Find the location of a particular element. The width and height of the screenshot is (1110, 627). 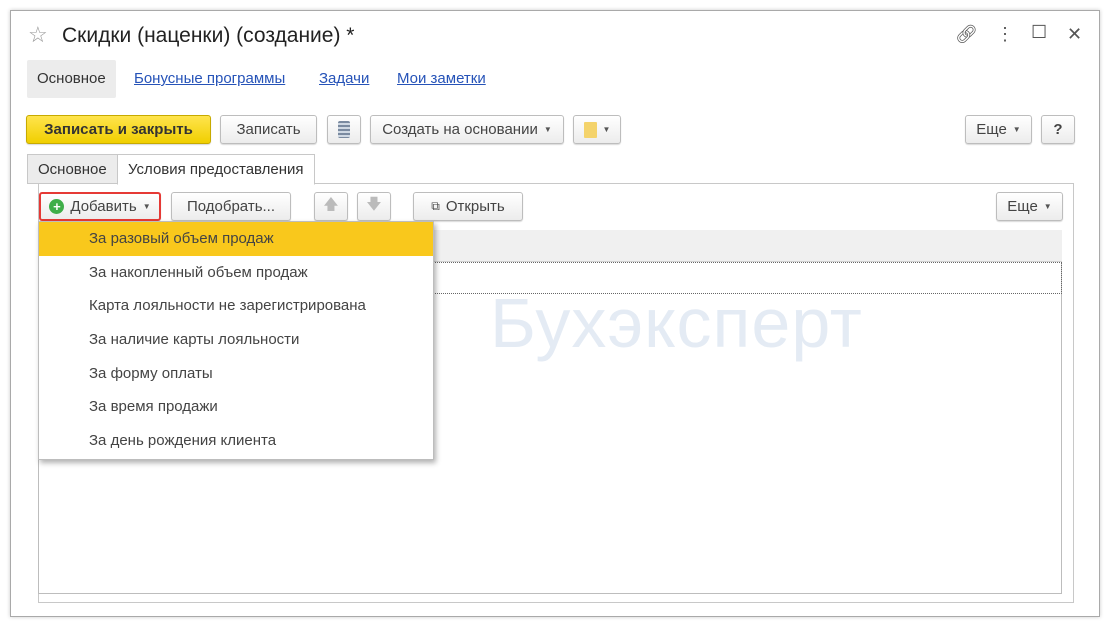

menu-item: За форму оплаты is located at coordinates (236, 374).